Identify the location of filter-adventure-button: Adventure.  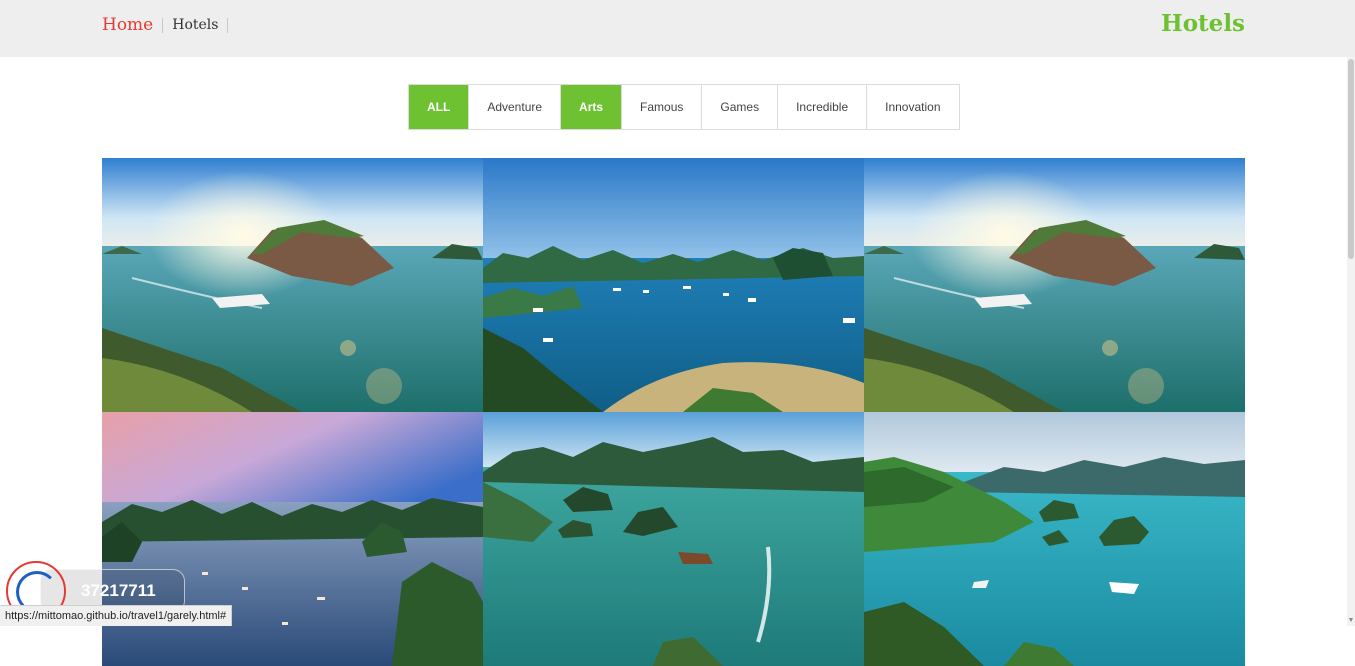
(514, 107).